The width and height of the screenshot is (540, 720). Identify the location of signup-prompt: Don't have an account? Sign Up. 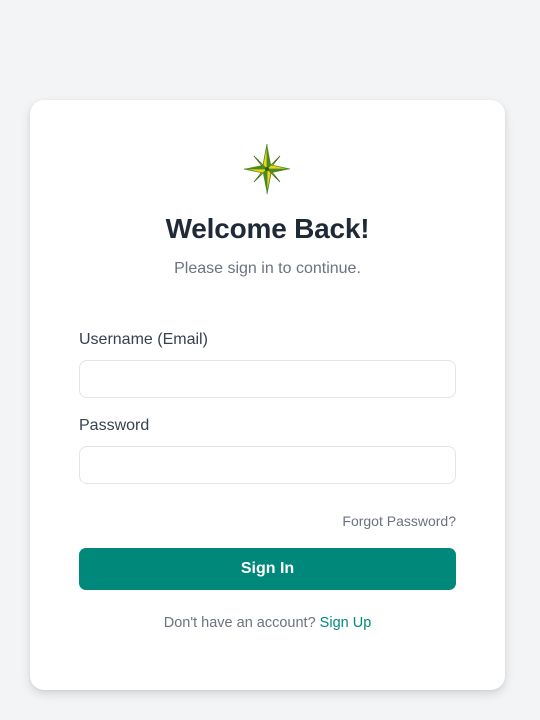
(267, 623).